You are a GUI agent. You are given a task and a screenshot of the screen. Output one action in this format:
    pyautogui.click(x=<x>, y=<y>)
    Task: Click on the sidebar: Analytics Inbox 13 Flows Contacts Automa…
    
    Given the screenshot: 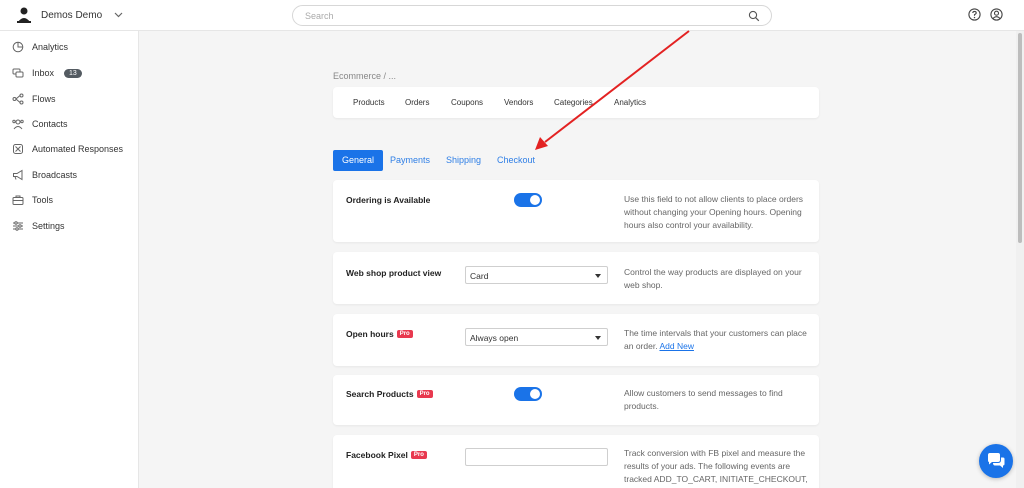 What is the action you would take?
    pyautogui.click(x=69, y=259)
    